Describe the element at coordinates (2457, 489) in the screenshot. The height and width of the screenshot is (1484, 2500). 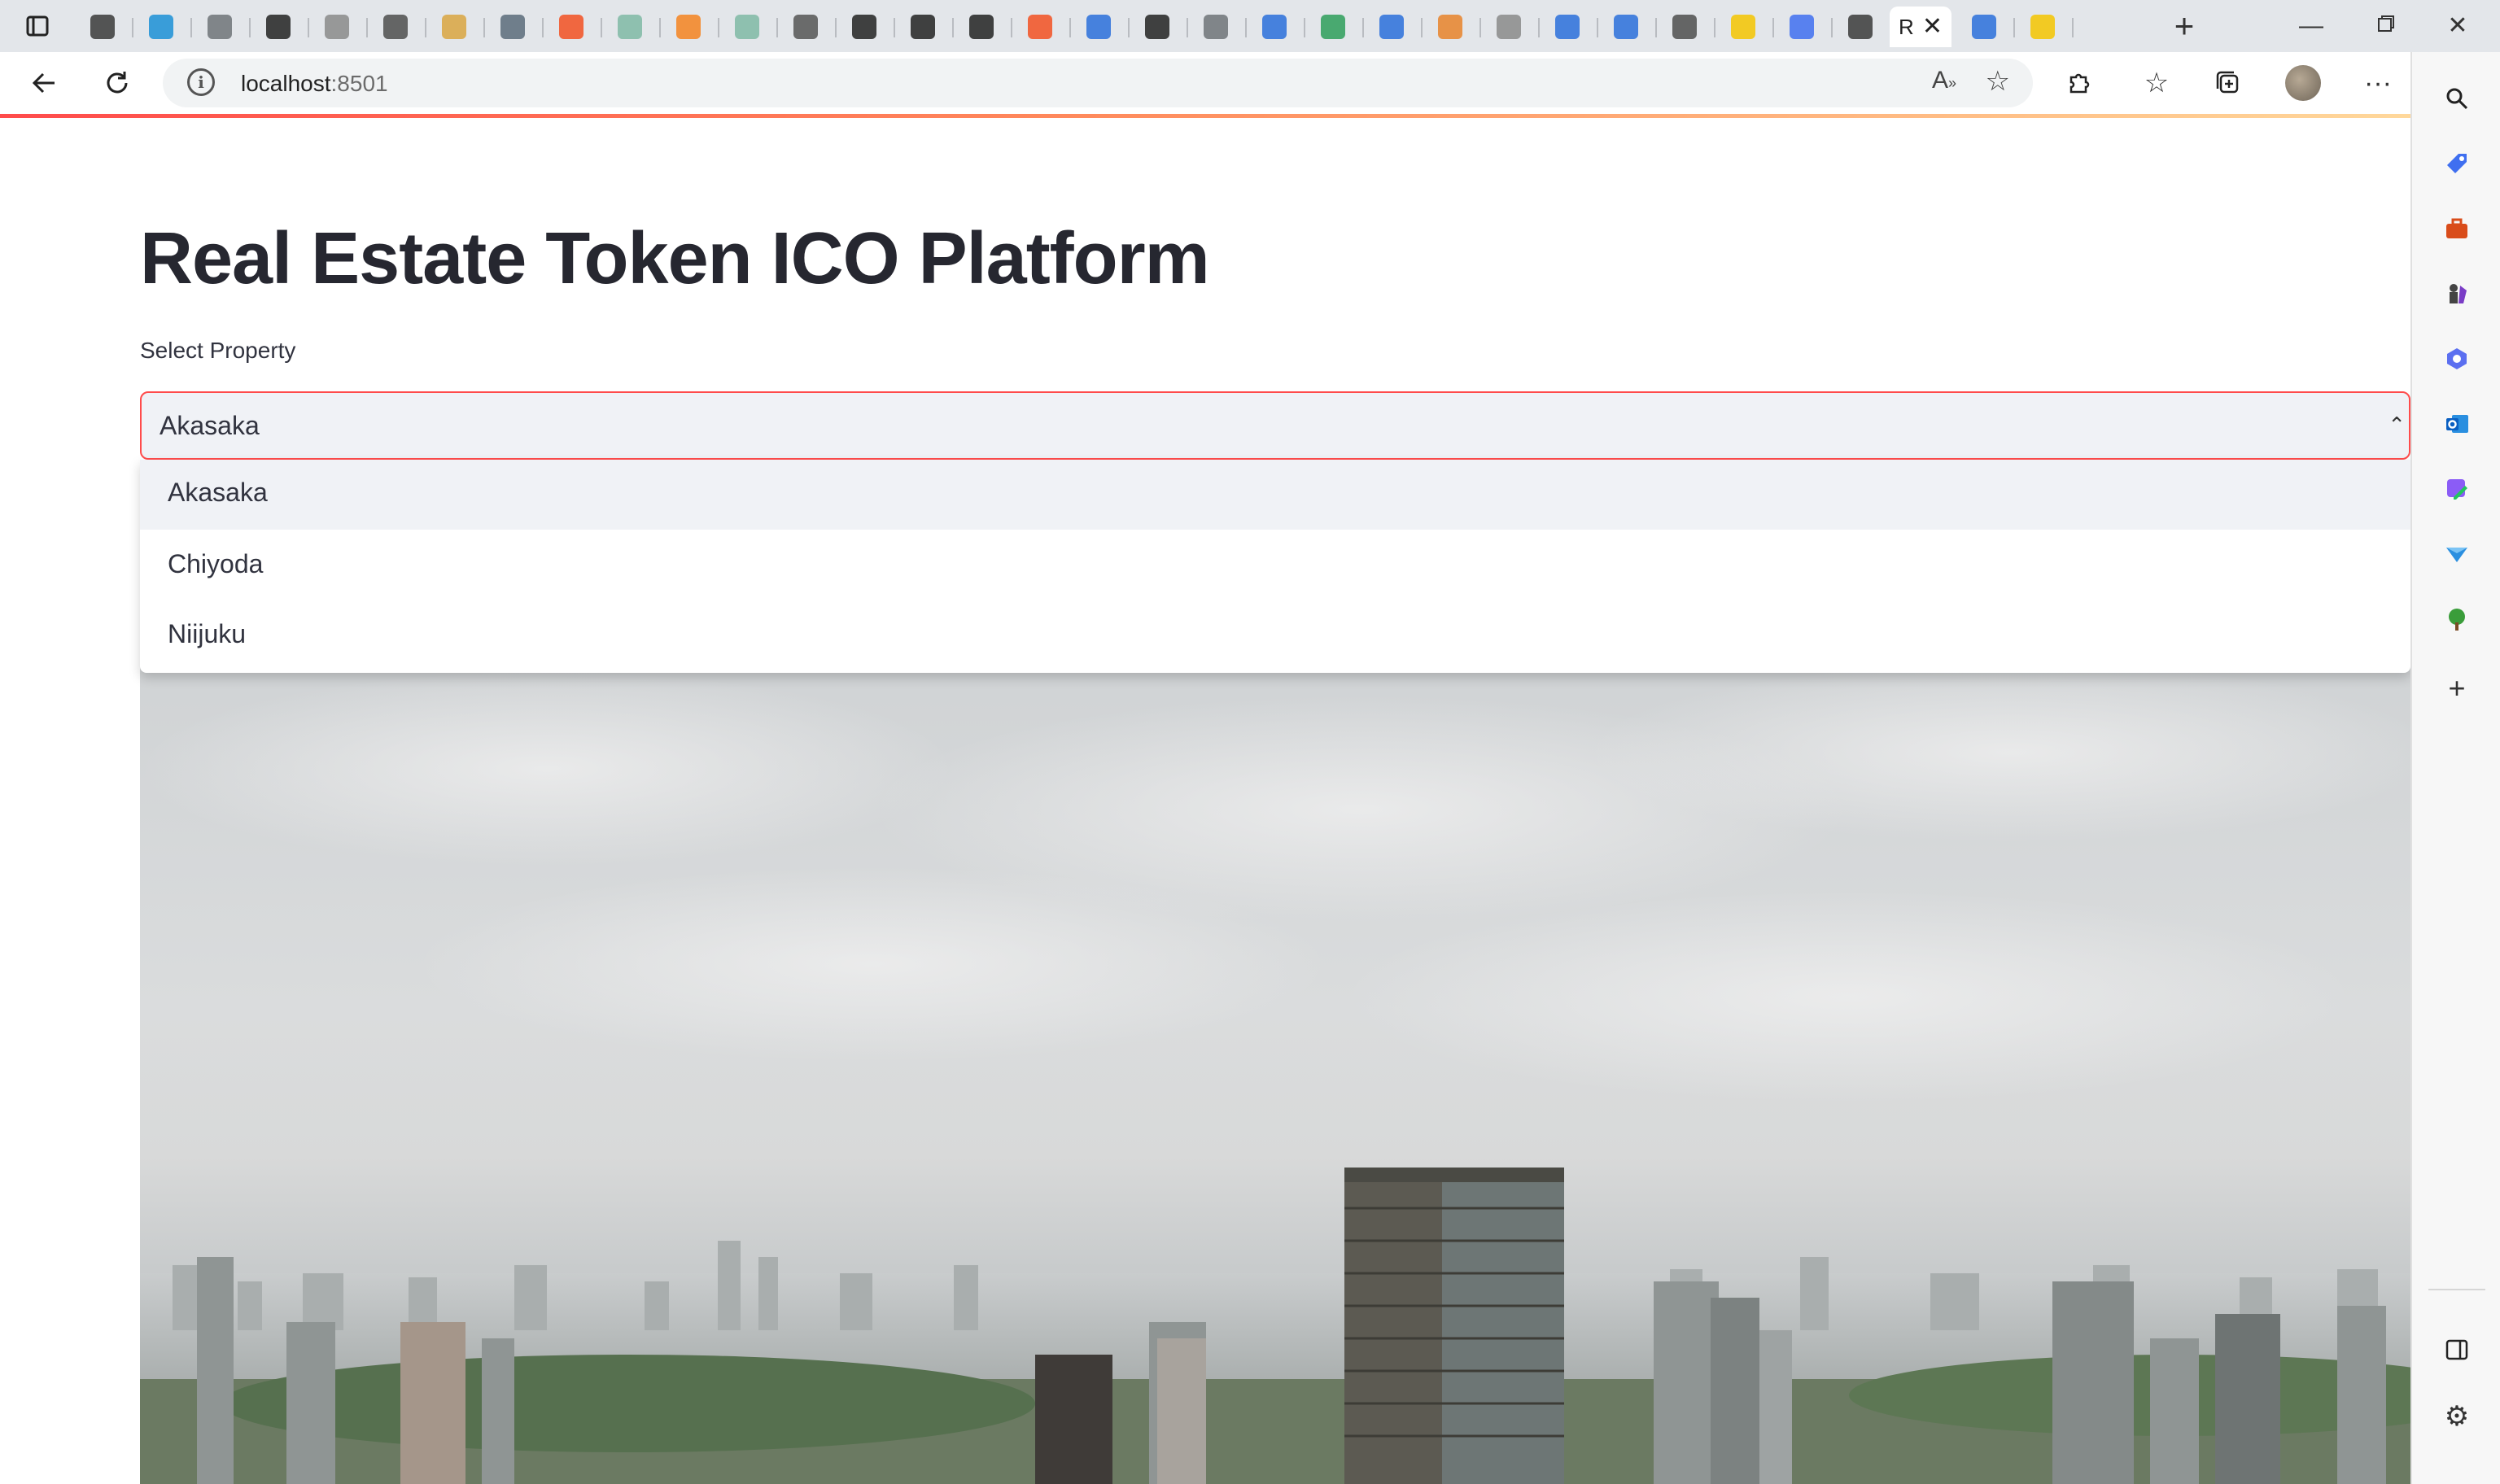
I see `designer-icon` at that location.